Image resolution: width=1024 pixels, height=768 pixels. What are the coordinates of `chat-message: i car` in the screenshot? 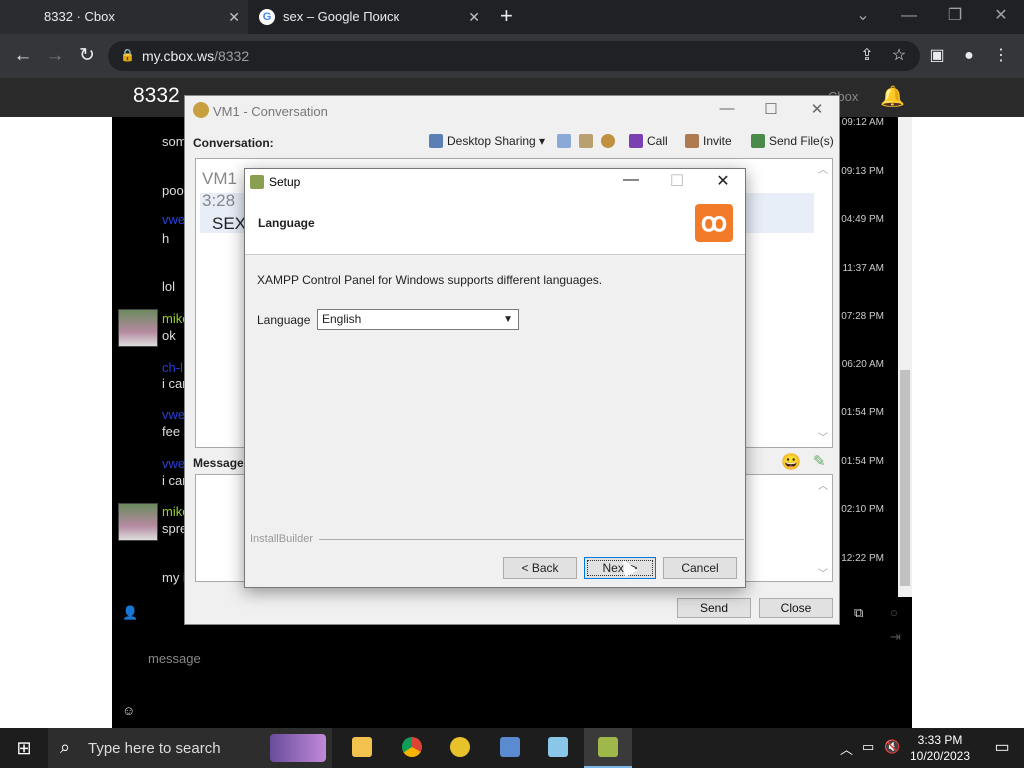 It's located at (174, 480).